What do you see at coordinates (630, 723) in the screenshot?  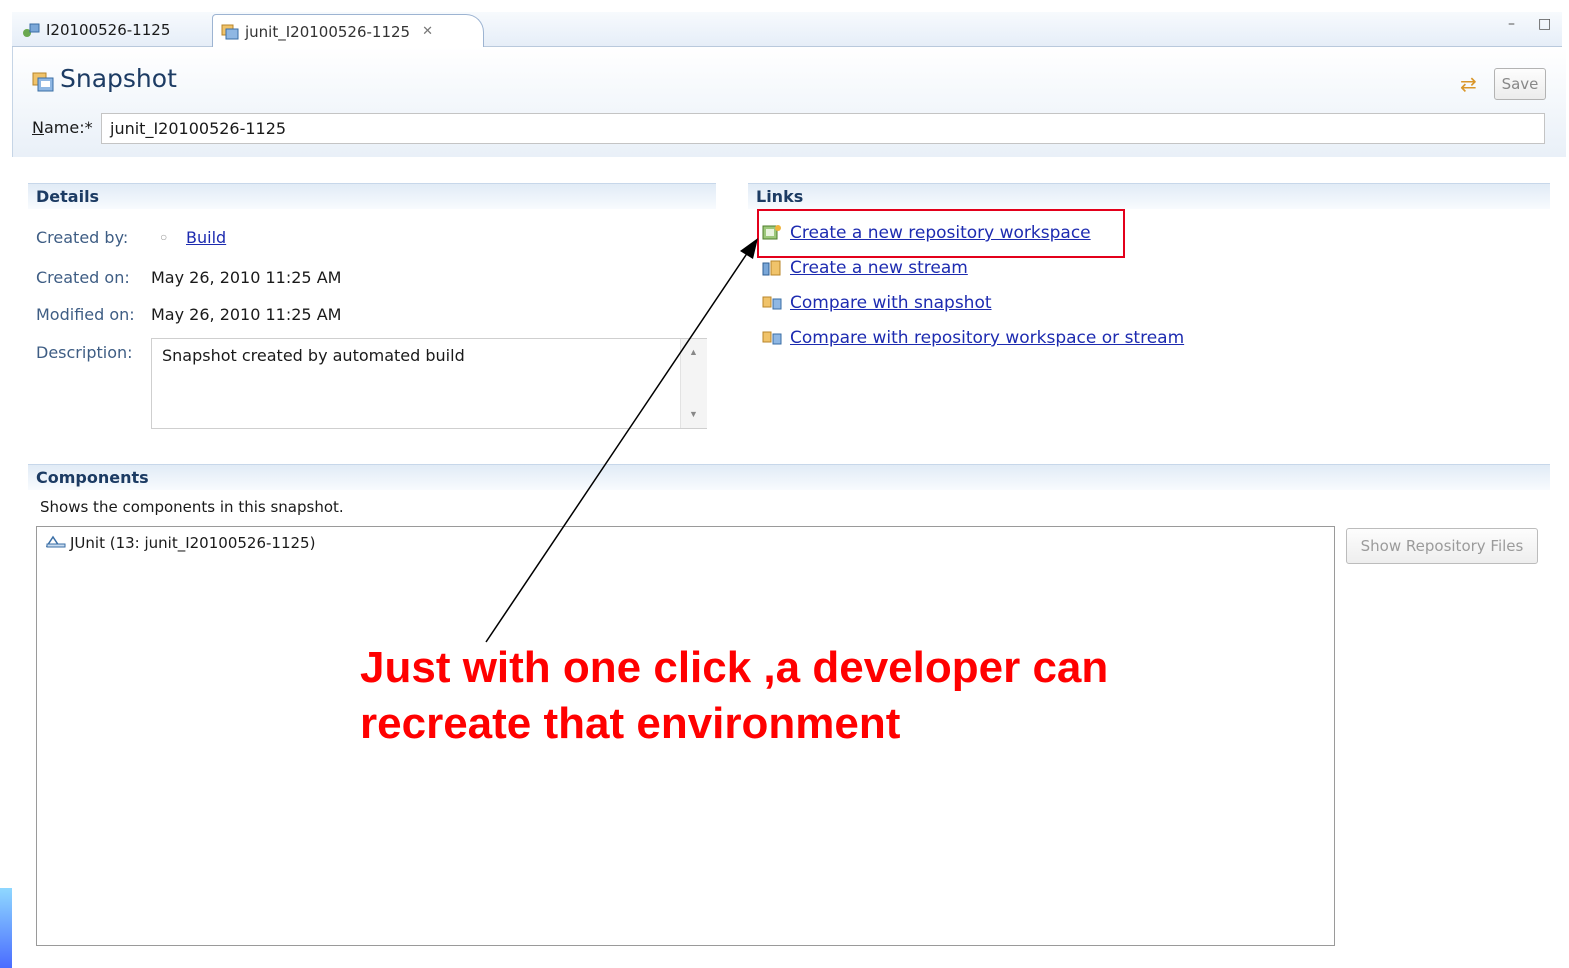 I see `annotation-line-2: recreate that environment` at bounding box center [630, 723].